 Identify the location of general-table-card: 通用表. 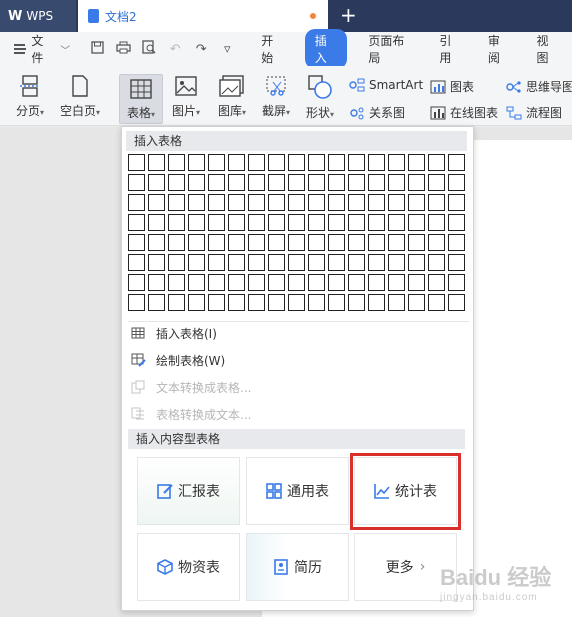
(297, 491).